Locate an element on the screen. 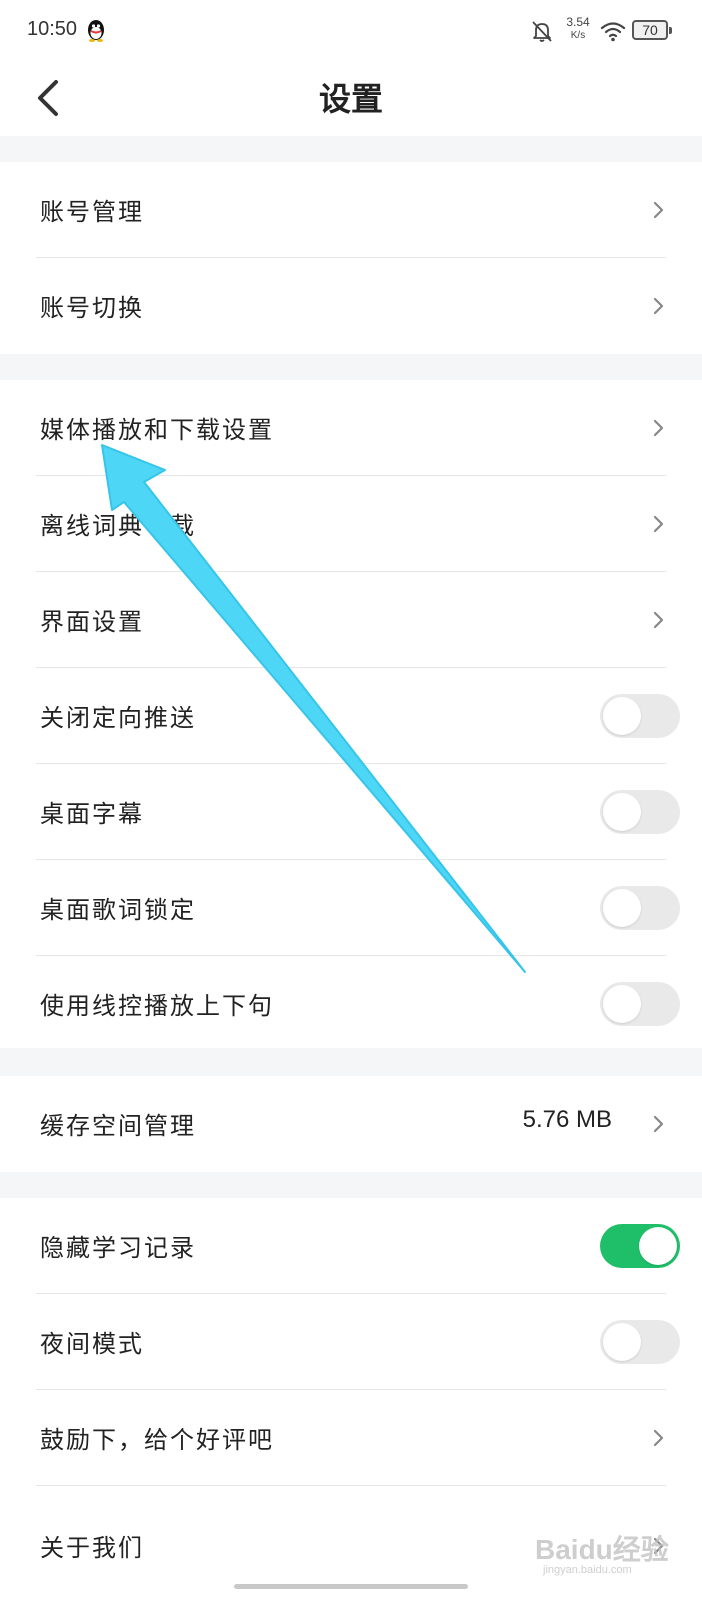 This screenshot has width=702, height=1600. desktop-subtitle-row: 桌面字幕 is located at coordinates (351, 812).